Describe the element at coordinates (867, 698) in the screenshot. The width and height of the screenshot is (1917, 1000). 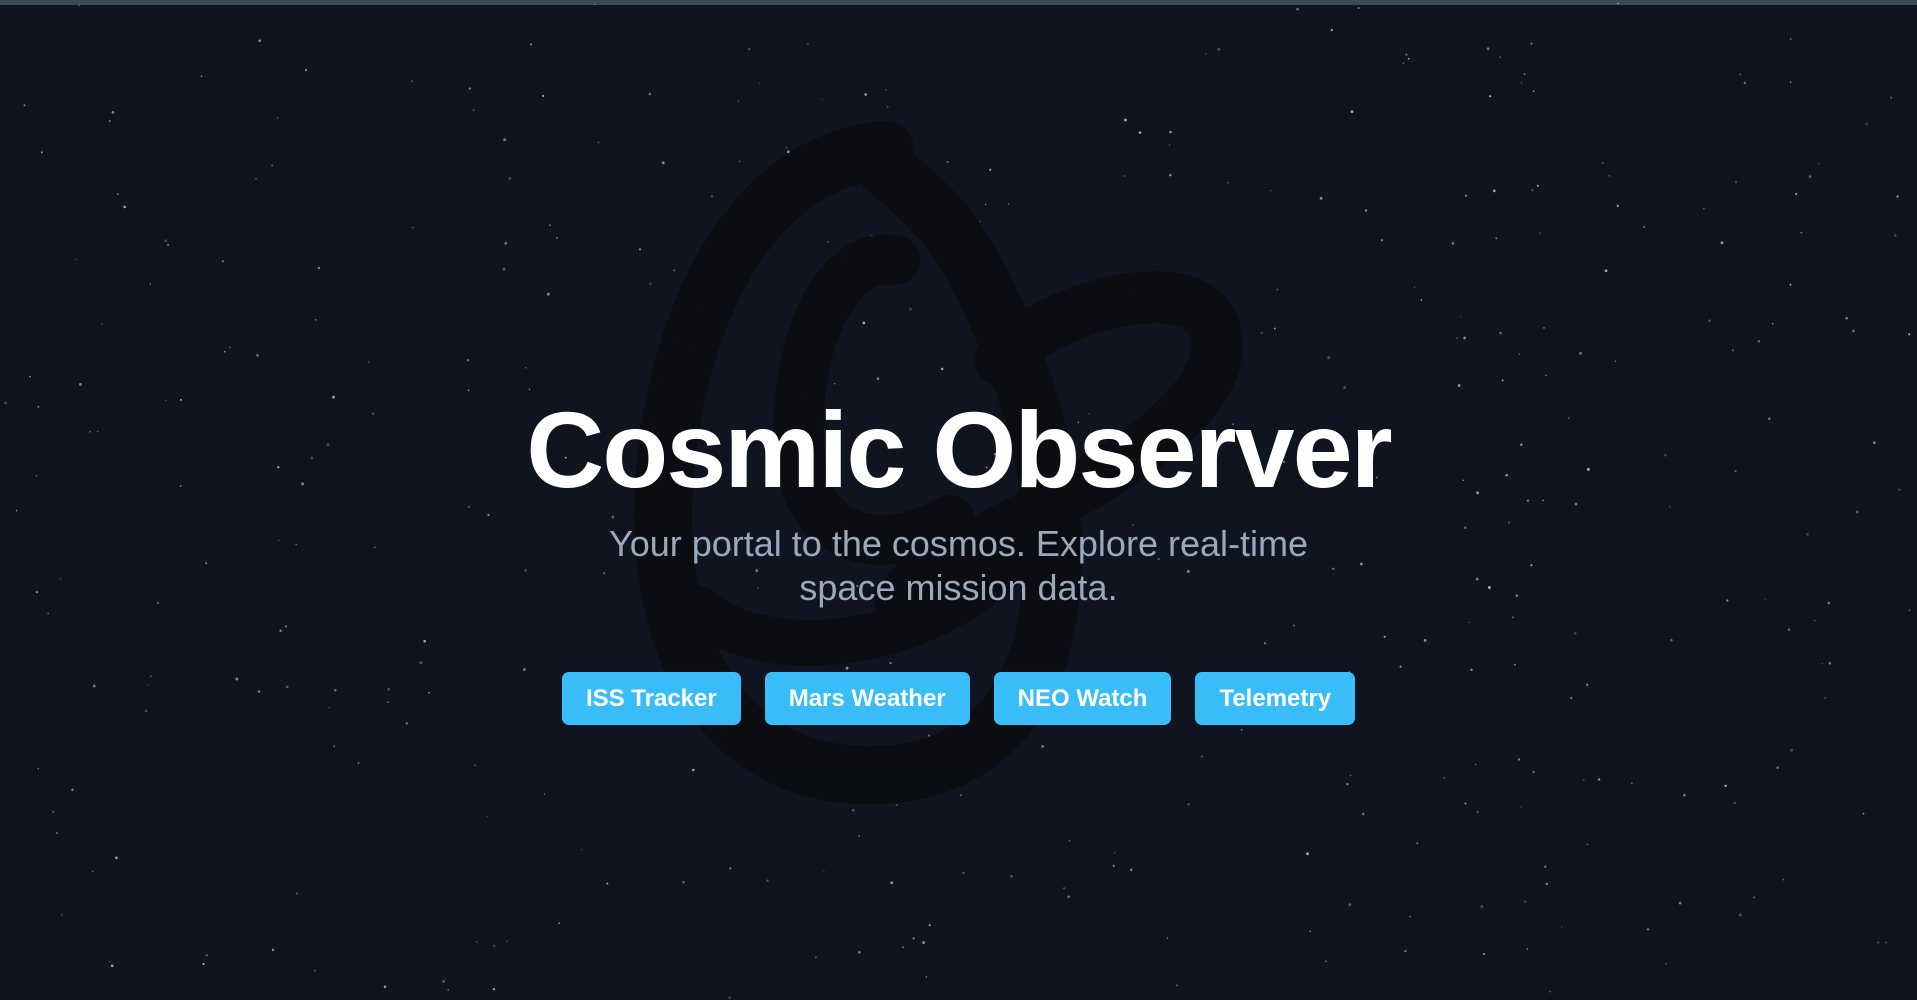
I see `mars-weather-button: Mars Weather` at that location.